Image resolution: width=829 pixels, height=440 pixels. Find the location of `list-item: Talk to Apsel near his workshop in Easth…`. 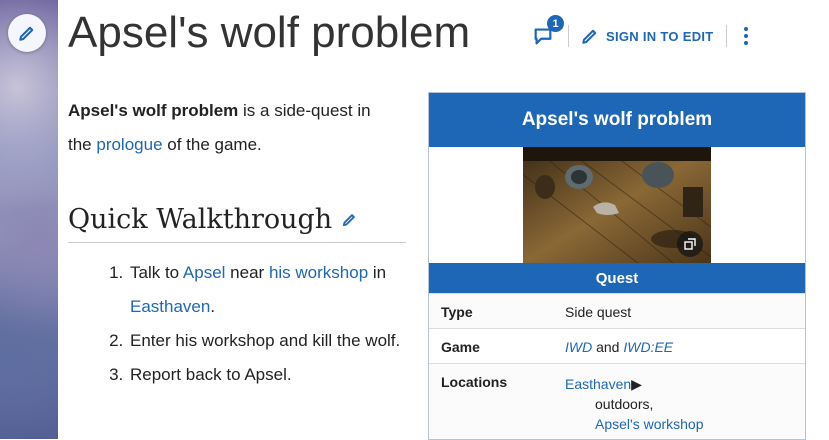

list-item: Talk to Apsel near his workshop in Easth… is located at coordinates (293, 290).